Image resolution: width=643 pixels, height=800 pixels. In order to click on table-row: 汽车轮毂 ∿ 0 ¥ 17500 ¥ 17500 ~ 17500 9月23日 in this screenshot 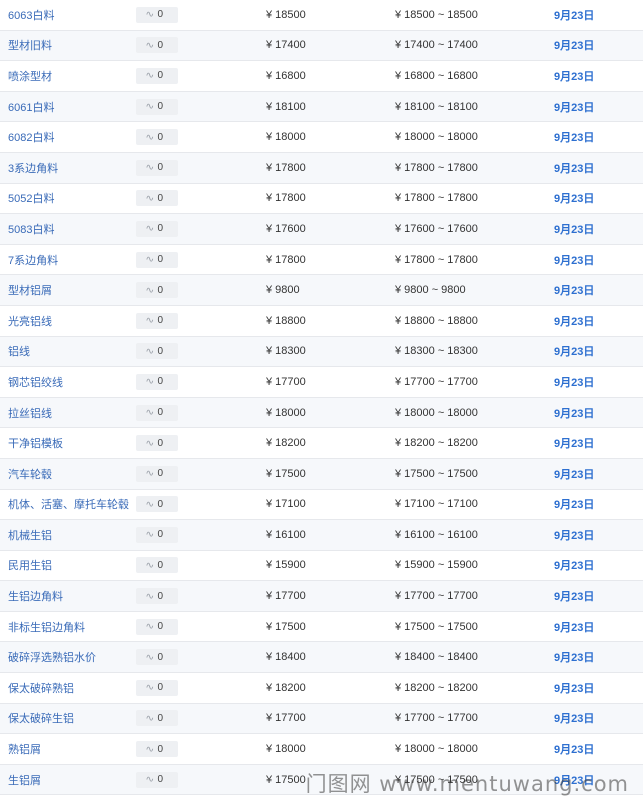, I will do `click(321, 474)`.